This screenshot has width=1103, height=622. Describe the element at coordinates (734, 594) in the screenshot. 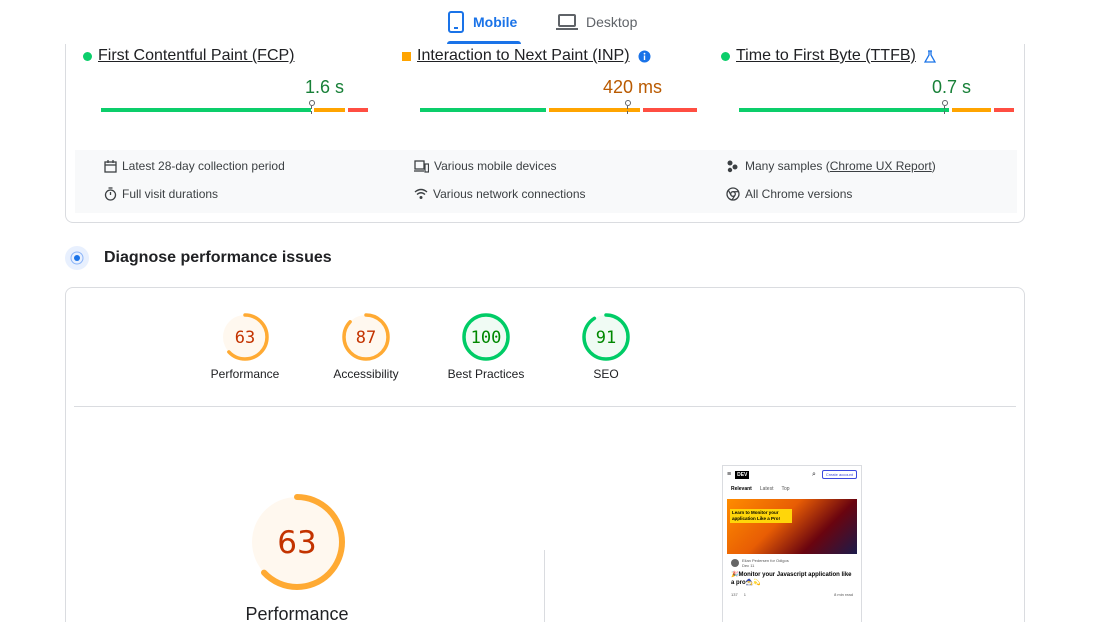

I see `thumb-reactions: 137` at that location.